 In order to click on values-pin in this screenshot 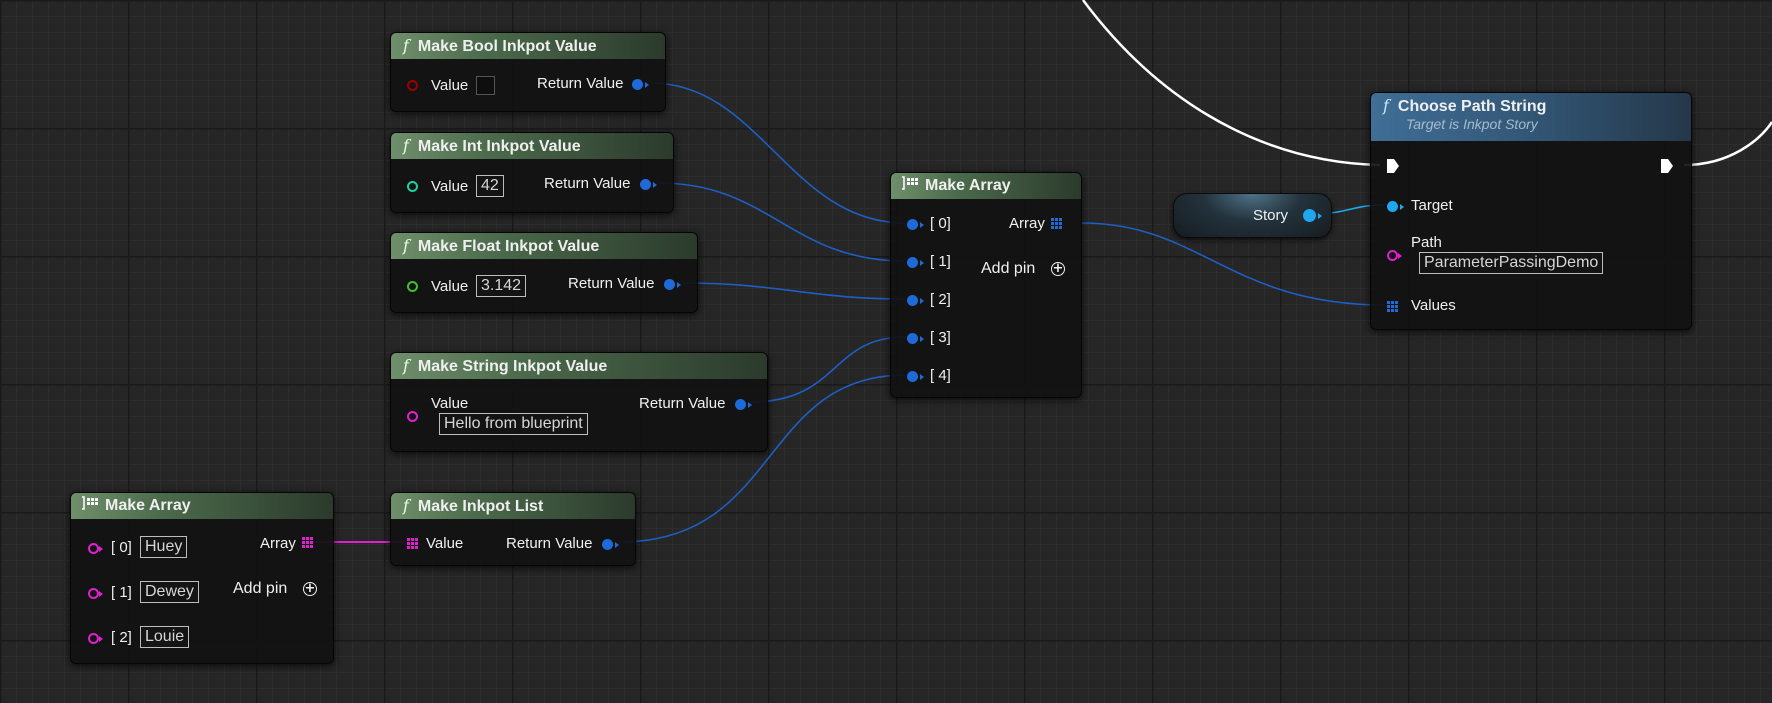, I will do `click(1392, 306)`.